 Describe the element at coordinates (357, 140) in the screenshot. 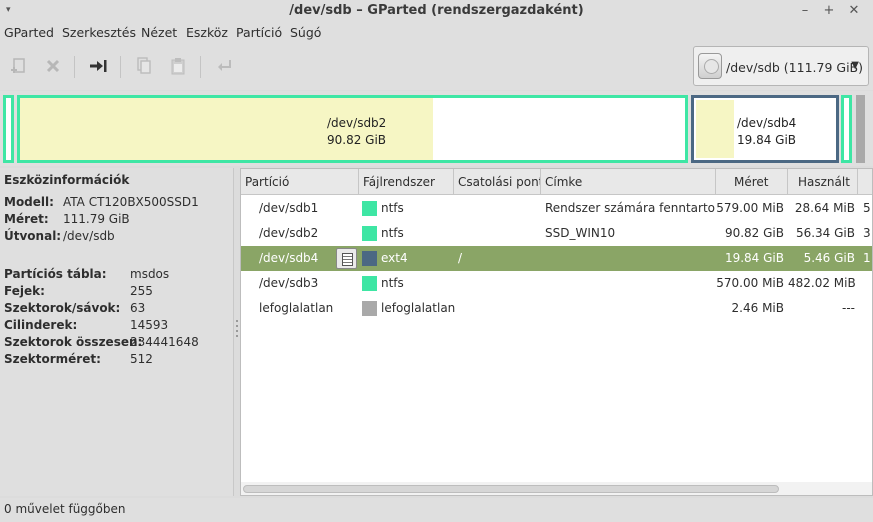

I see `disk-map-sdb2-size: 90.82 GiB` at that location.